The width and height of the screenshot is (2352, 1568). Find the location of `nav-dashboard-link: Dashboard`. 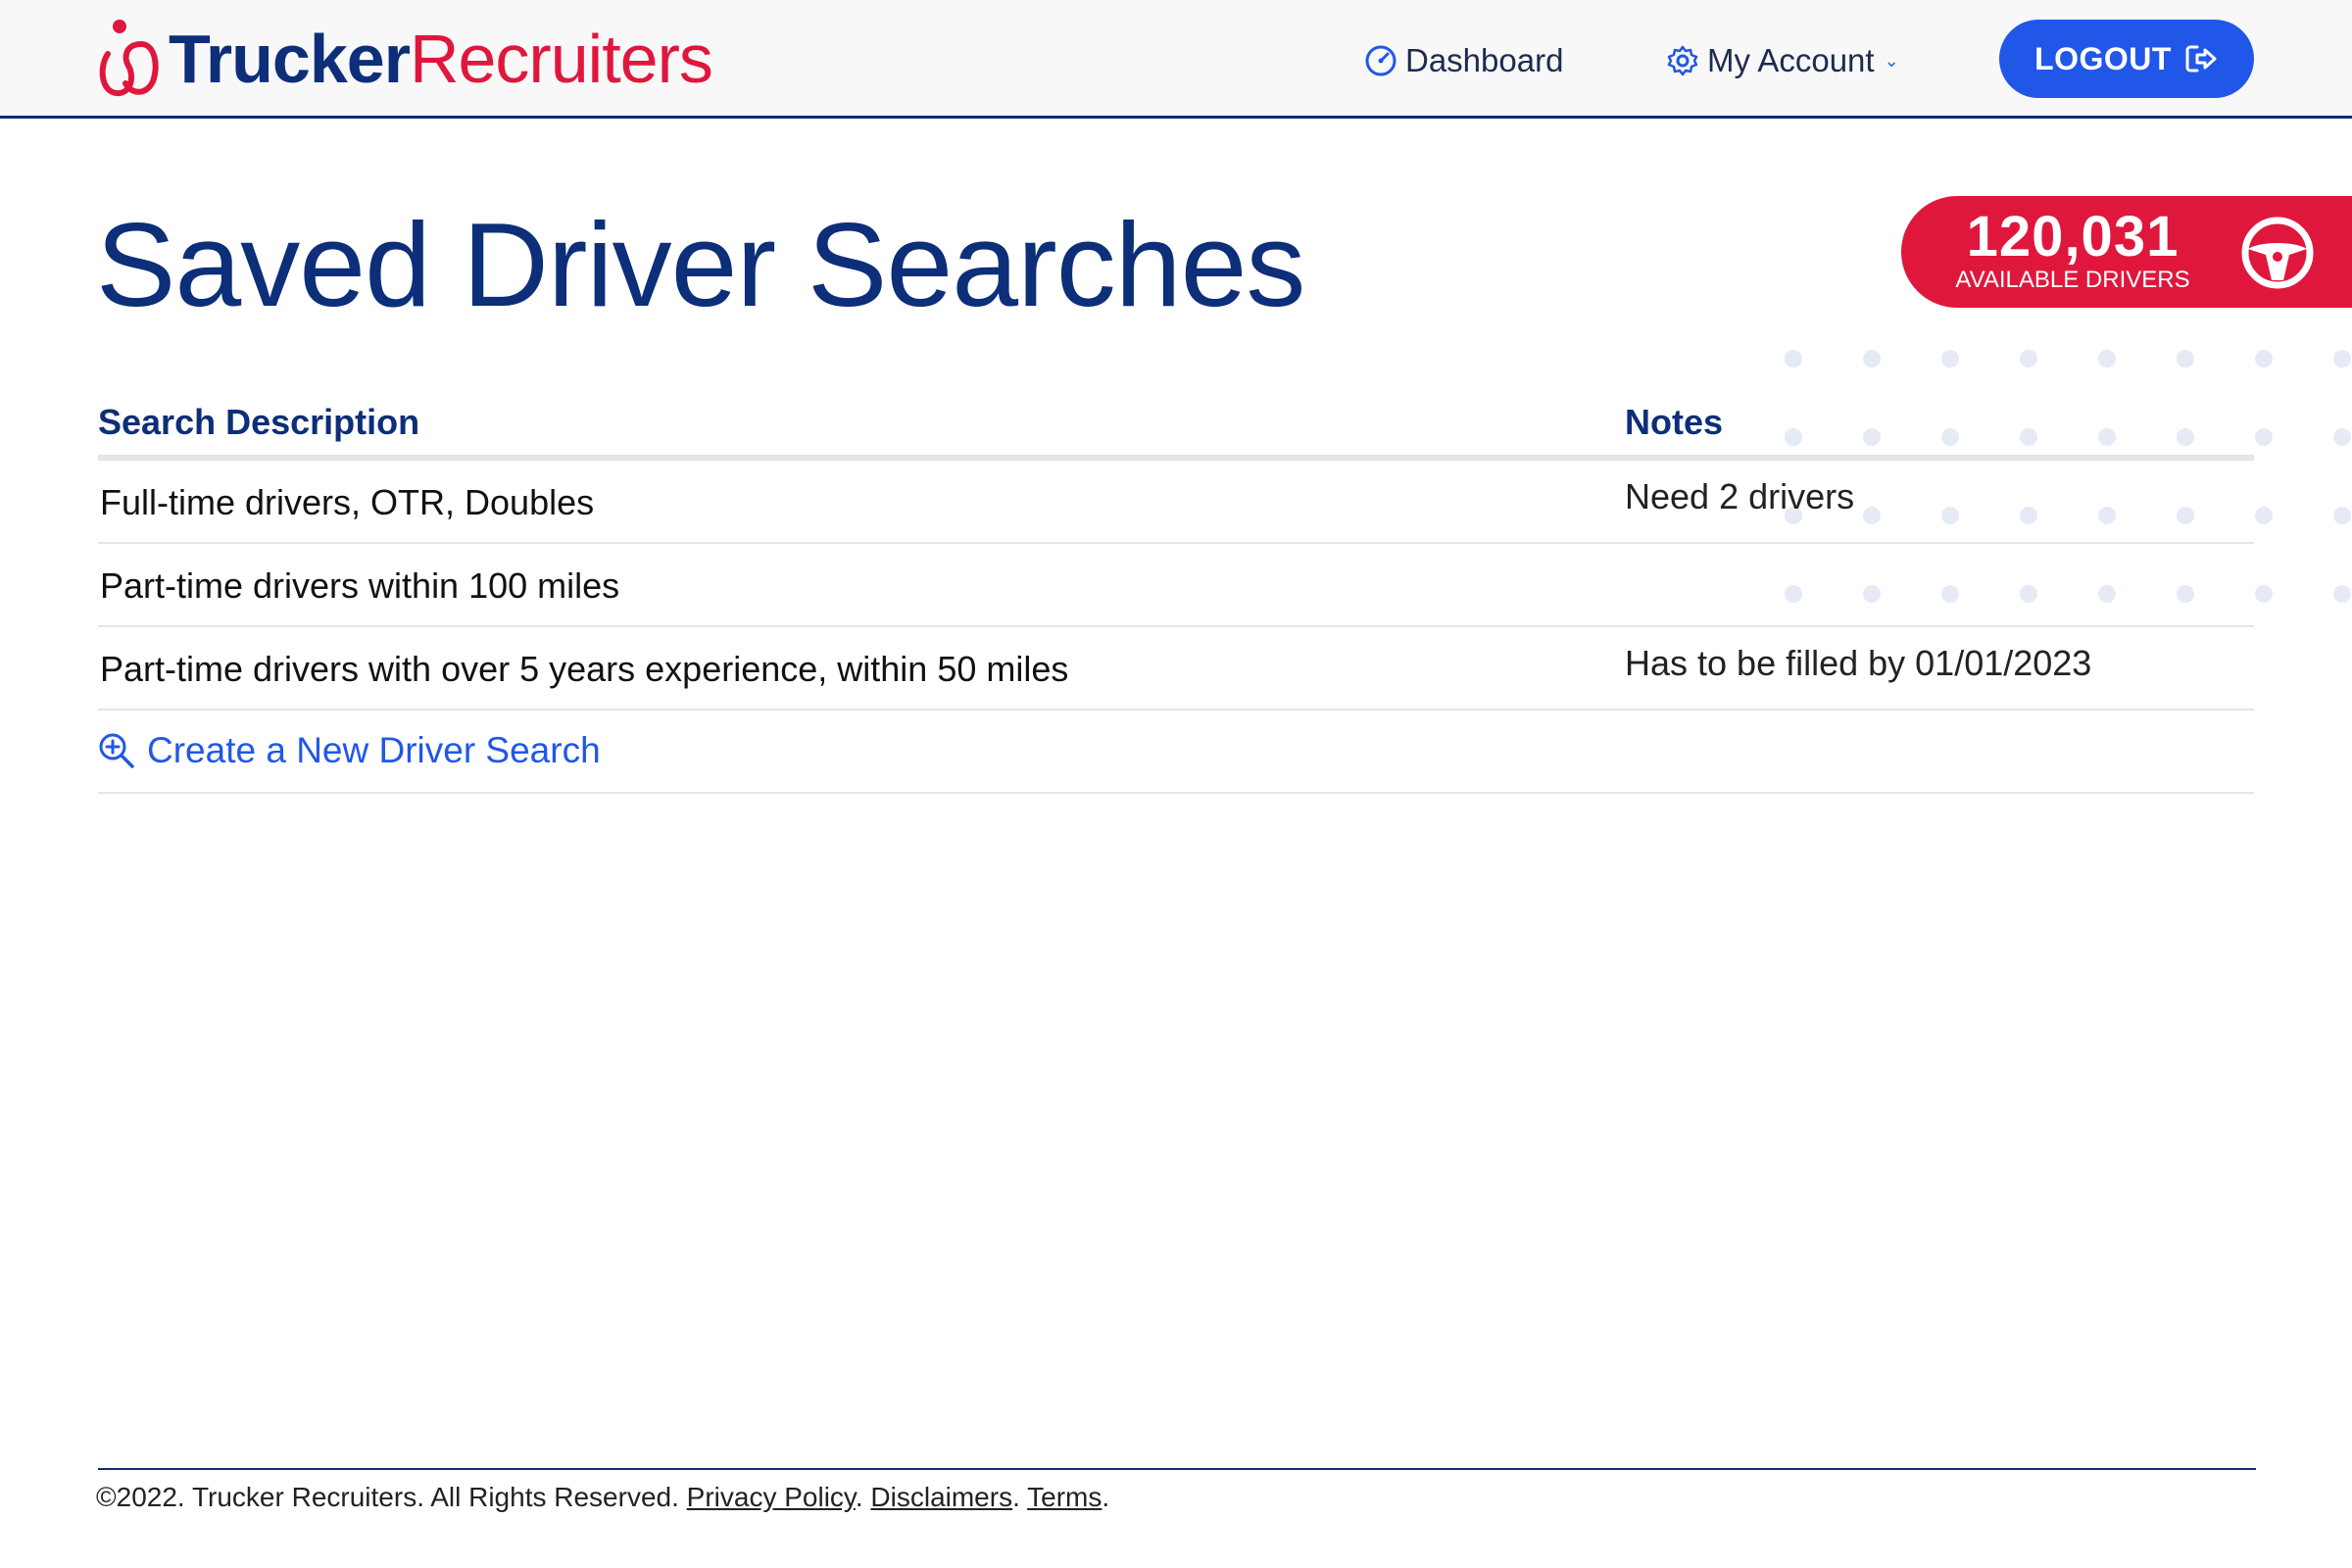

nav-dashboard-link: Dashboard is located at coordinates (1464, 60).